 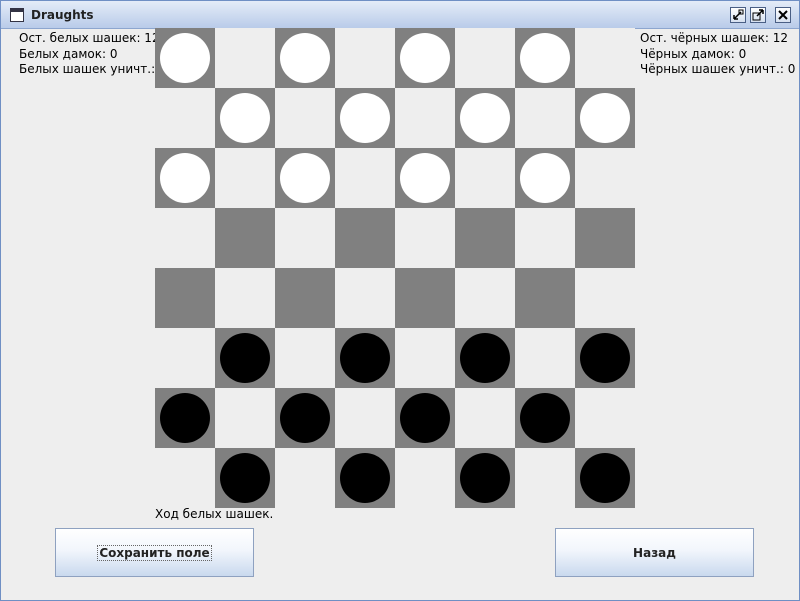 What do you see at coordinates (718, 69) in the screenshot?
I see `black-destroyed-label: Чёрных шашек уничт.: 0` at bounding box center [718, 69].